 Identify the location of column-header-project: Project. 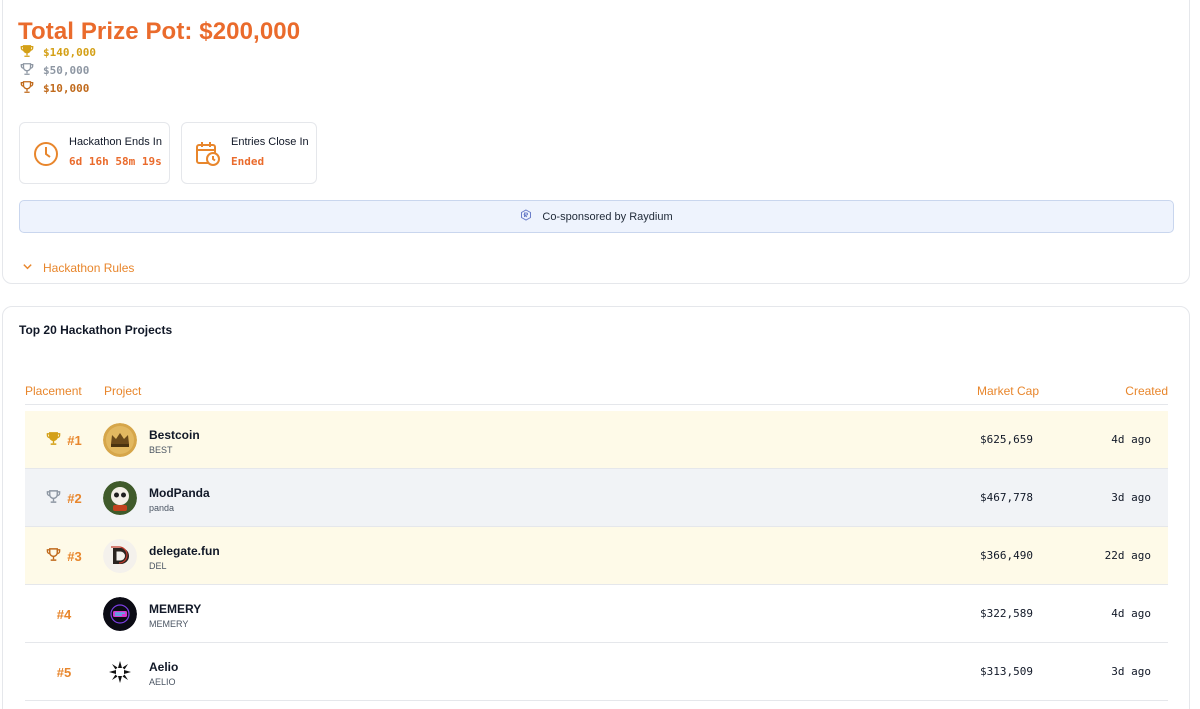
(122, 391).